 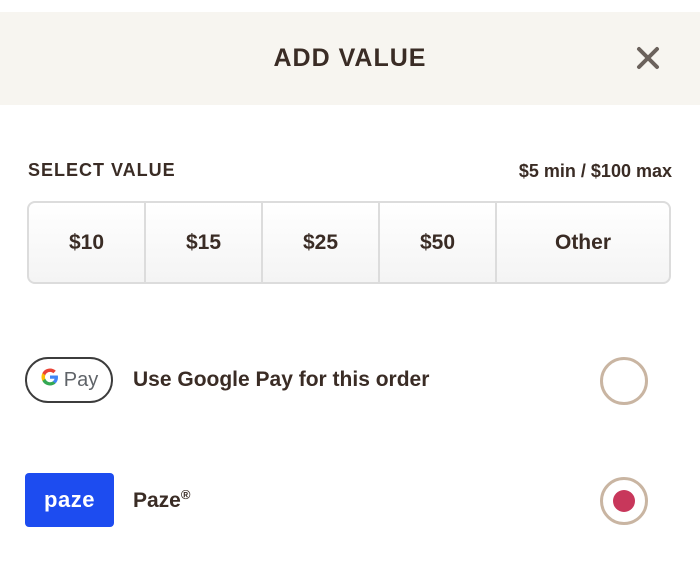 I want to click on select-value-header: SELECT VALUE $5 min / $100 max, so click(x=350, y=172).